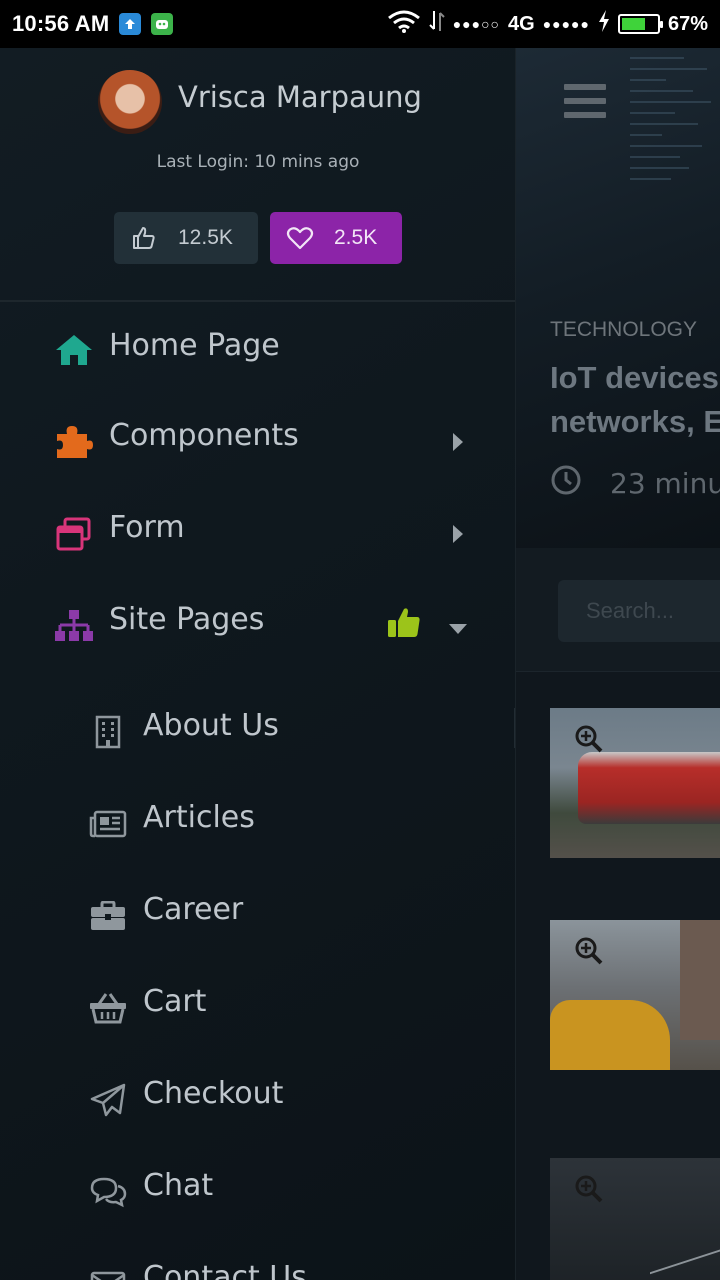 The image size is (720, 1280). What do you see at coordinates (108, 824) in the screenshot?
I see `newspaper-icon` at bounding box center [108, 824].